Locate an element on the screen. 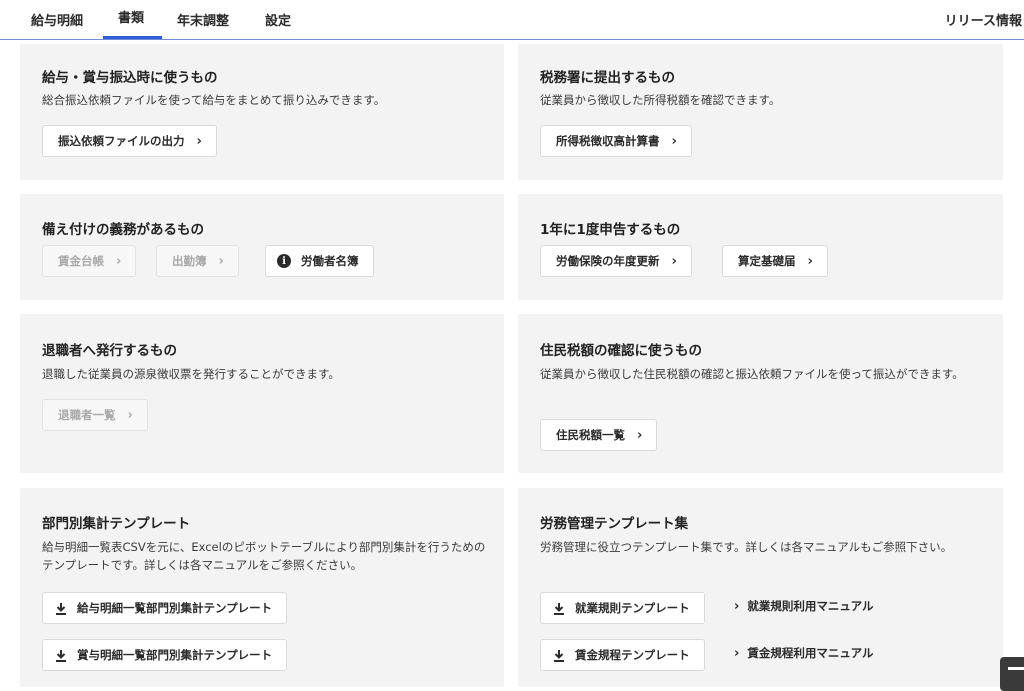 The width and height of the screenshot is (1024, 691). resident-tax-list-button: 住民税額一覧 › is located at coordinates (599, 435).